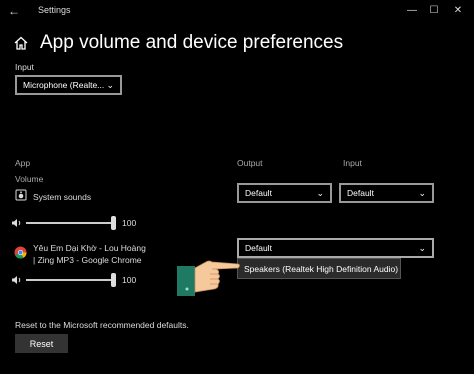 The width and height of the screenshot is (474, 374). What do you see at coordinates (113, 280) in the screenshot?
I see `chrome-volume-thumb` at bounding box center [113, 280].